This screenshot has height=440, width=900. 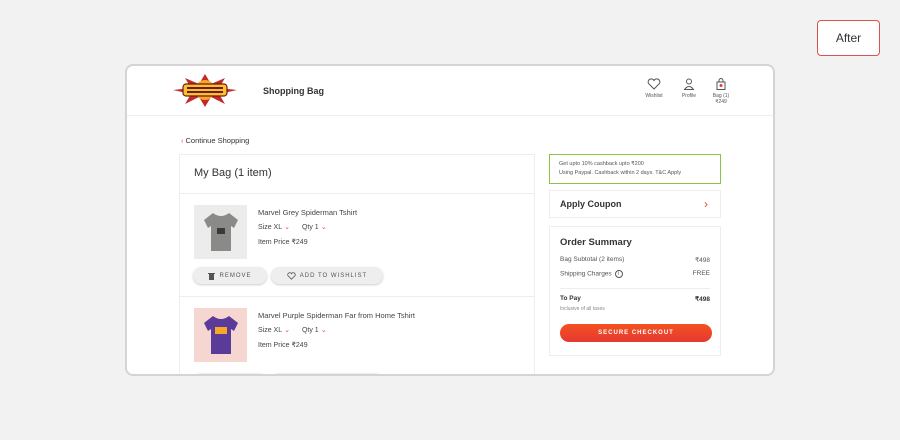 I want to click on info-icon: i, so click(x=618, y=274).